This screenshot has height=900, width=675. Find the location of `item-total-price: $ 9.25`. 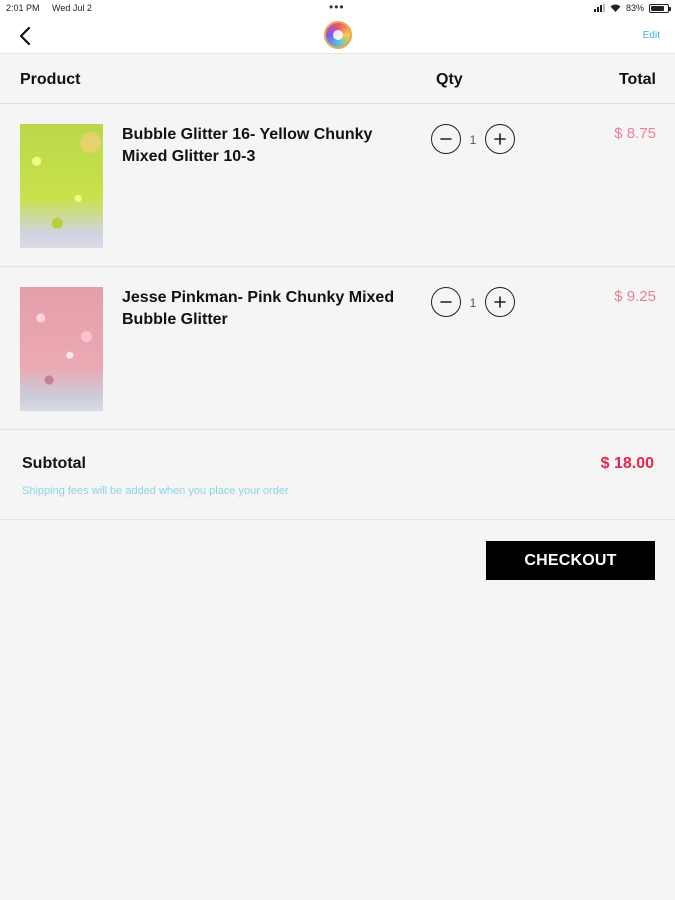

item-total-price: $ 9.25 is located at coordinates (635, 296).